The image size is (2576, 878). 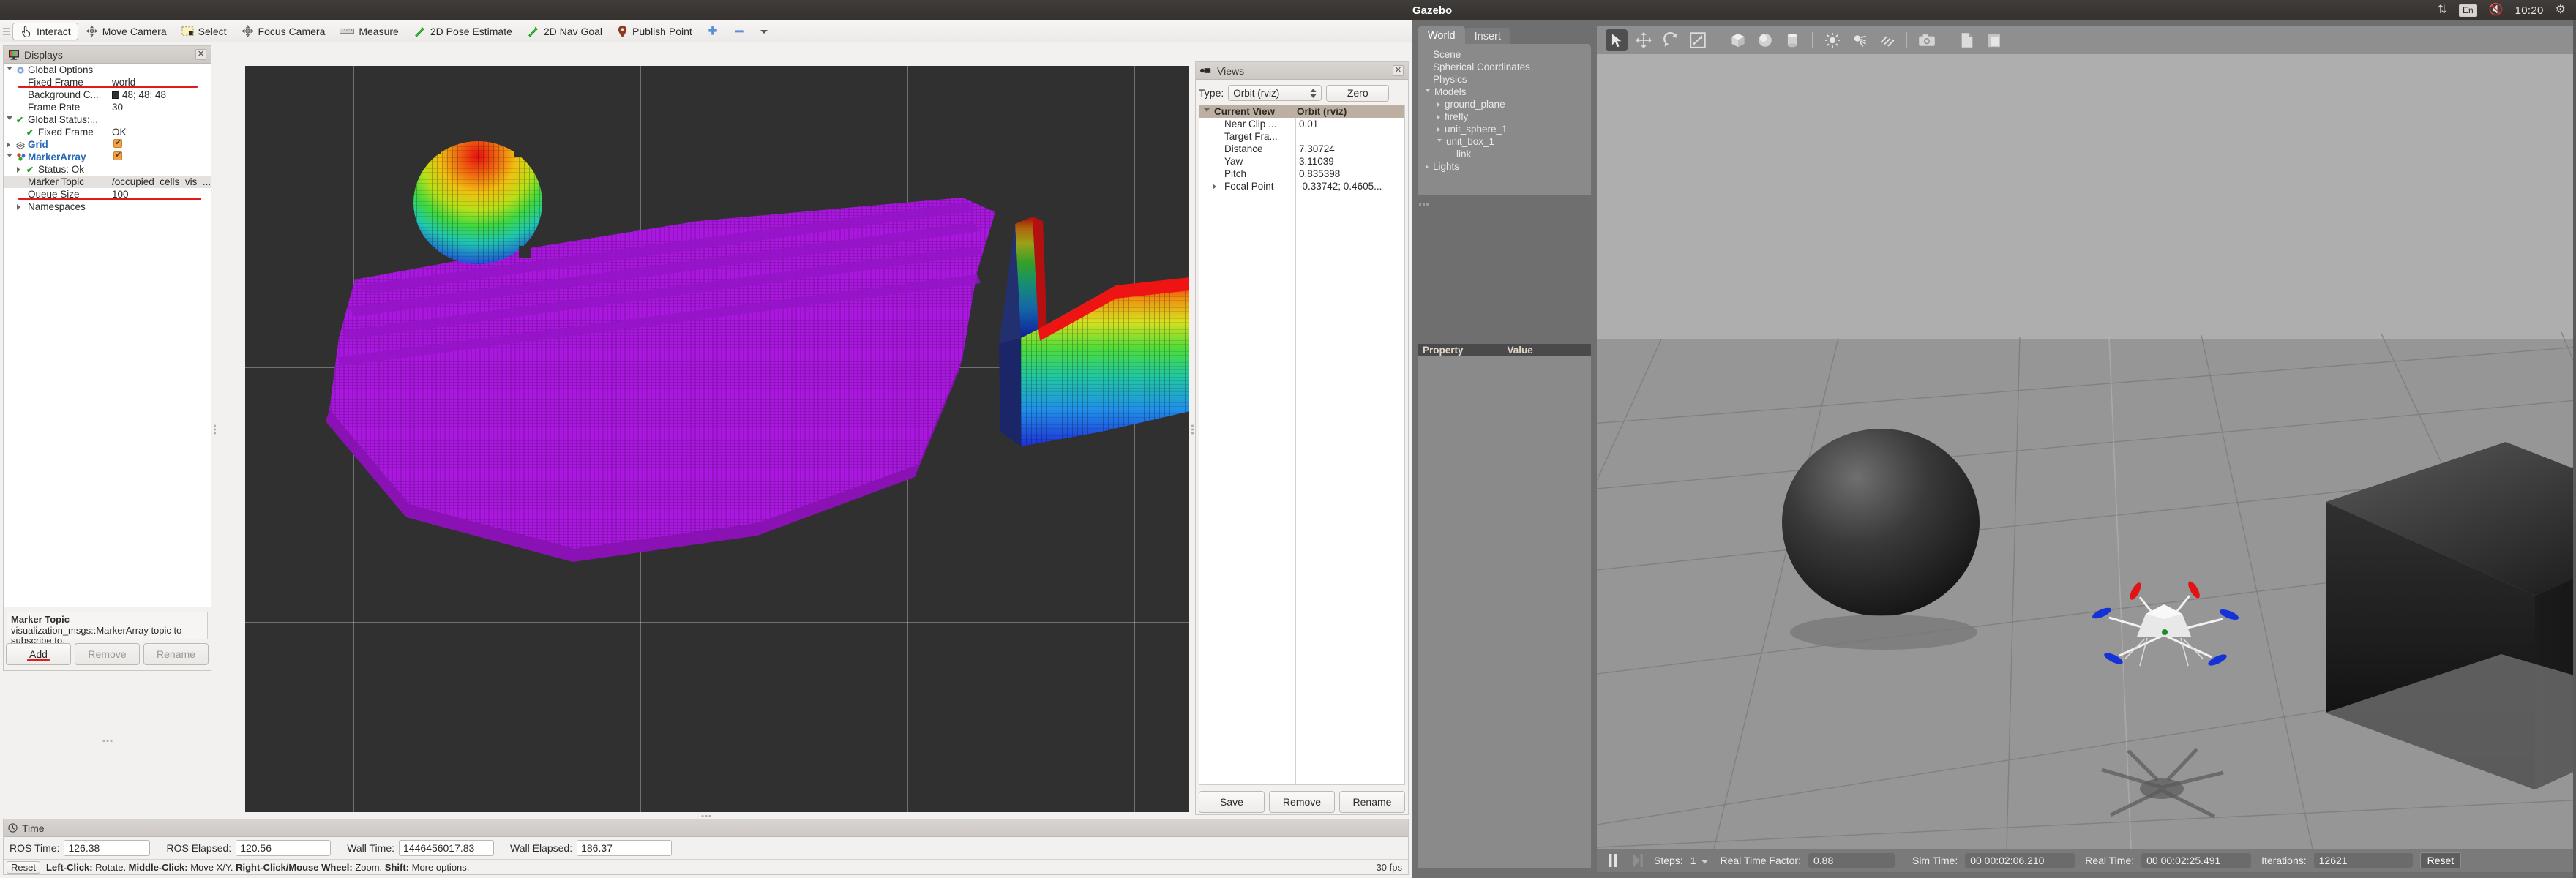 What do you see at coordinates (1860, 40) in the screenshot?
I see `spot-light-icon` at bounding box center [1860, 40].